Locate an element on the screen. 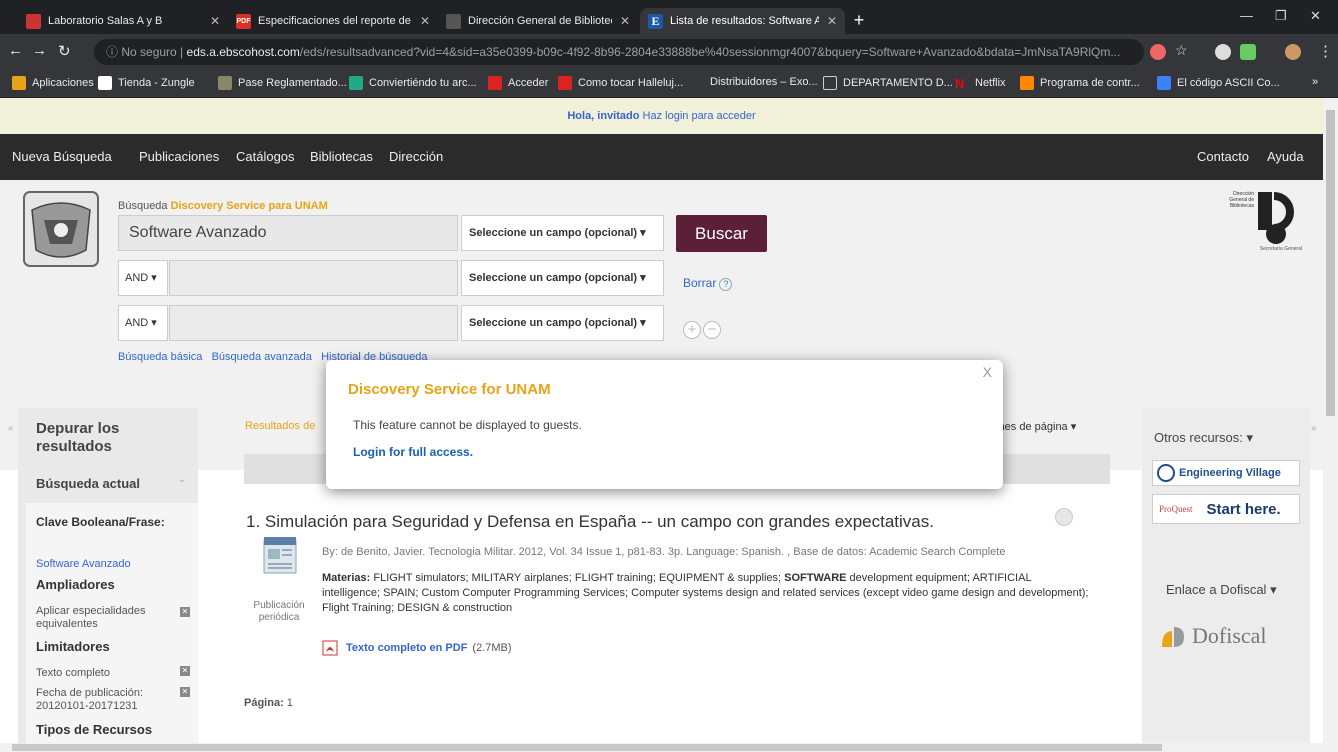 The image size is (1338, 752). field-select-2: Seleccione un campo (opcional) ▾ is located at coordinates (562, 278).